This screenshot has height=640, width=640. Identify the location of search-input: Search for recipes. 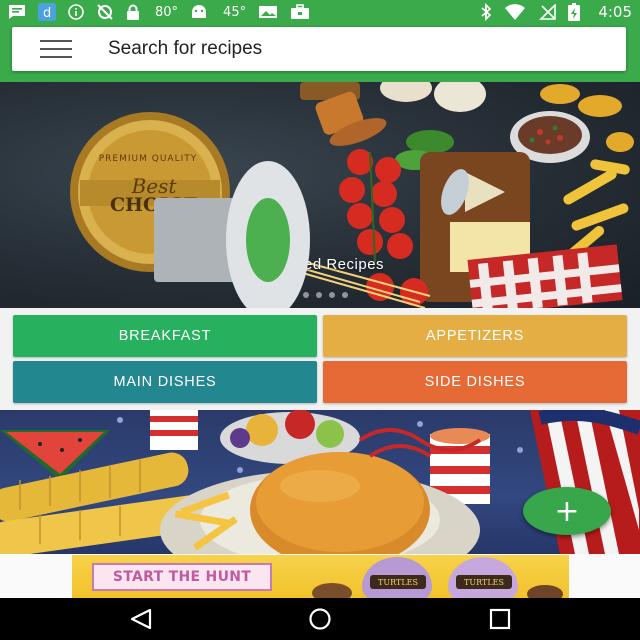
(185, 49).